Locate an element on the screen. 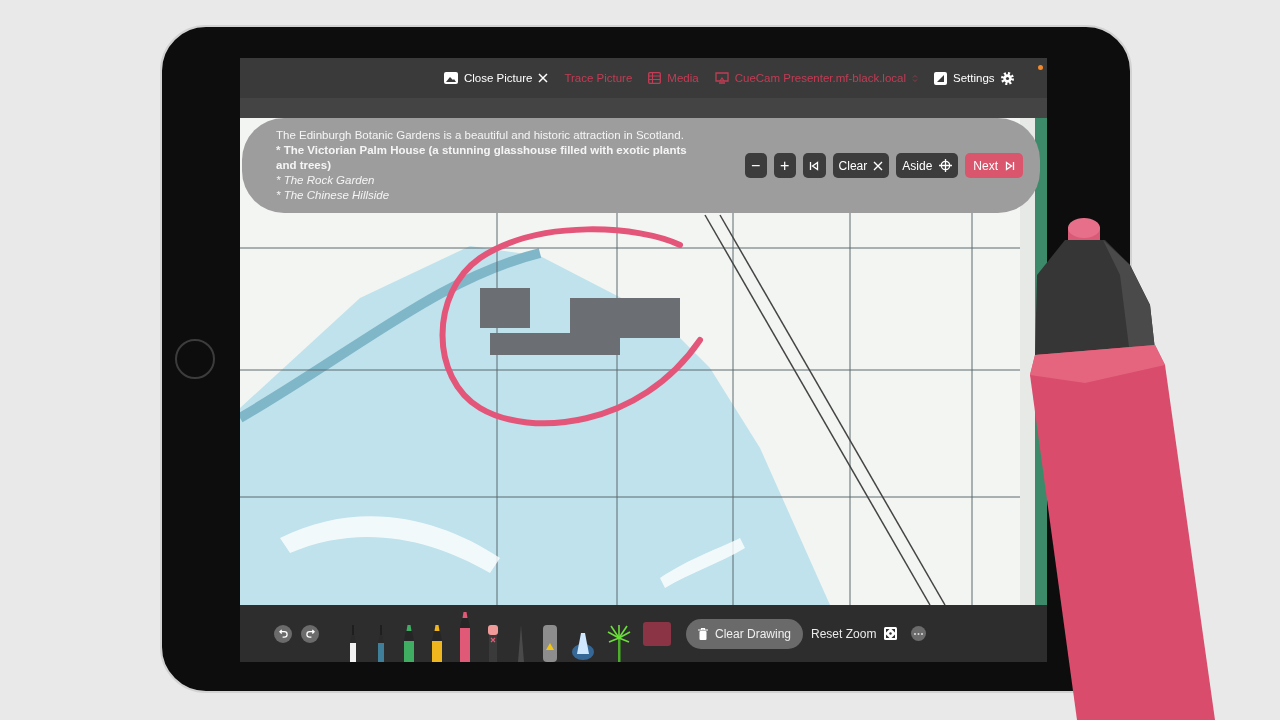 This screenshot has height=720, width=1280. zoom-in-button: + is located at coordinates (784, 165).